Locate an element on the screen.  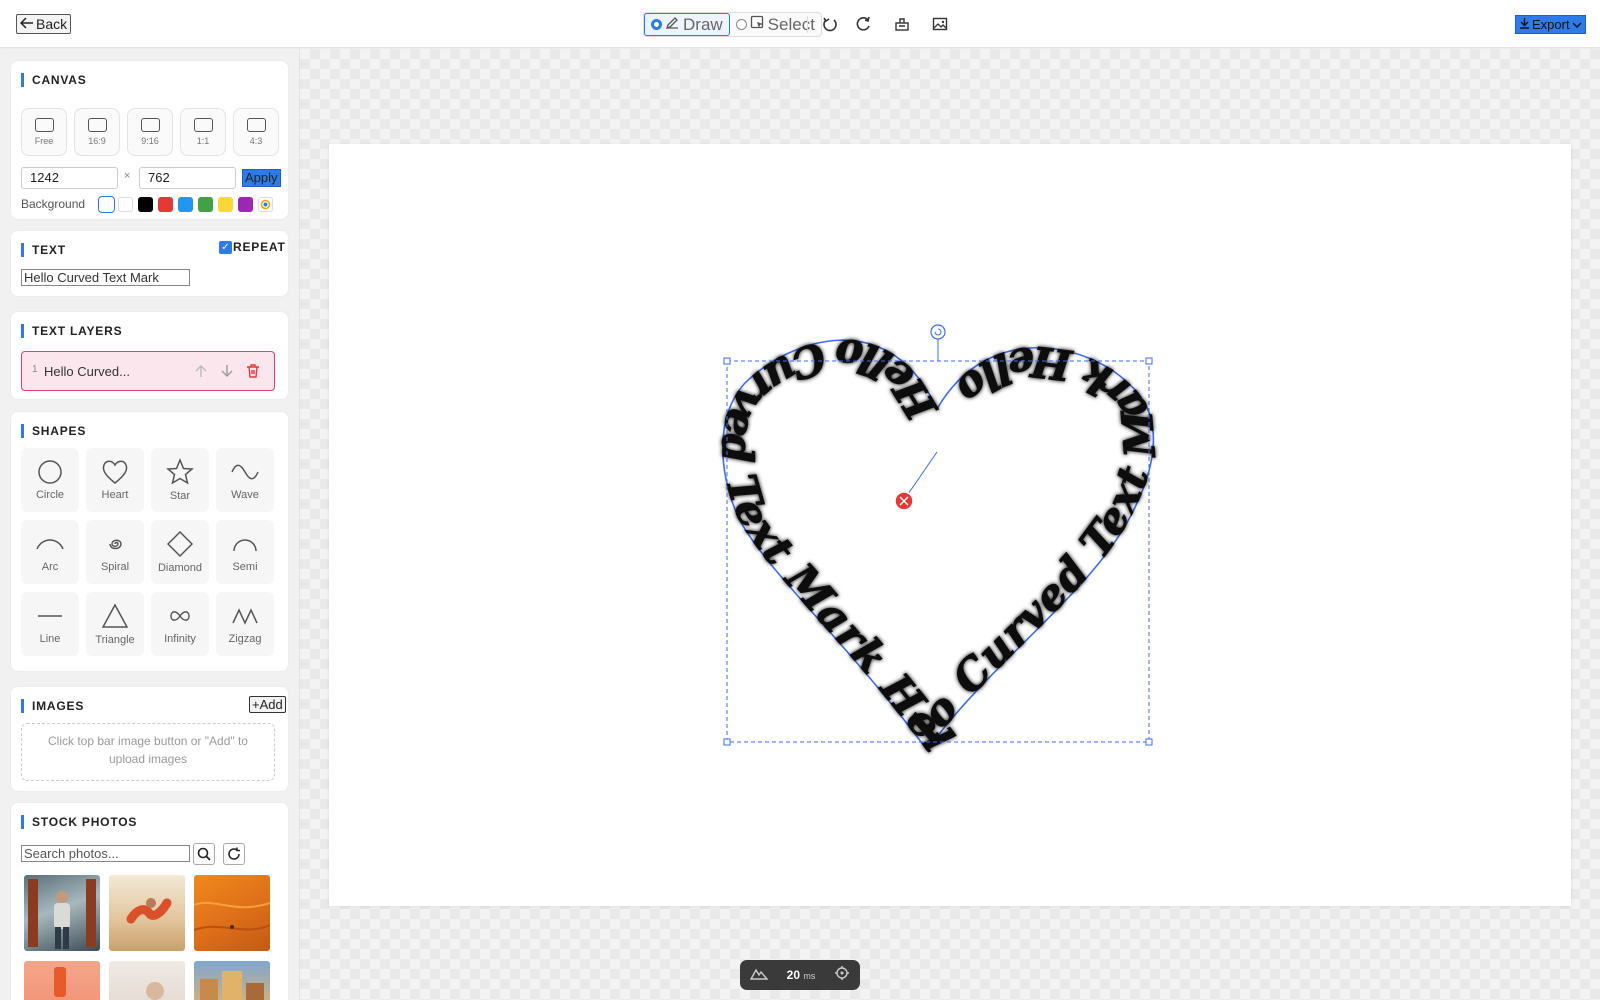
resize-handle-bottom-right is located at coordinates (1149, 742).